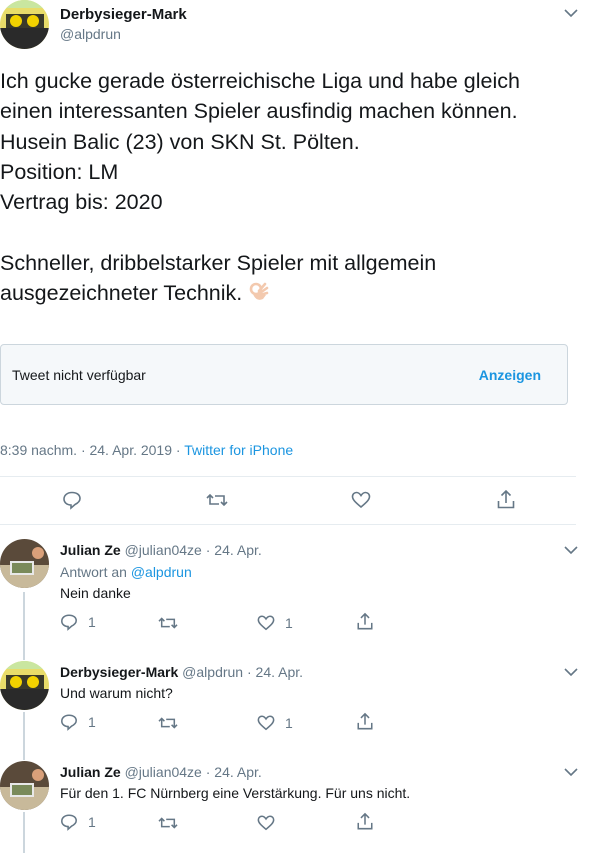  What do you see at coordinates (81, 202) in the screenshot?
I see `tweet-text-line: Vertrag bis: 2020` at bounding box center [81, 202].